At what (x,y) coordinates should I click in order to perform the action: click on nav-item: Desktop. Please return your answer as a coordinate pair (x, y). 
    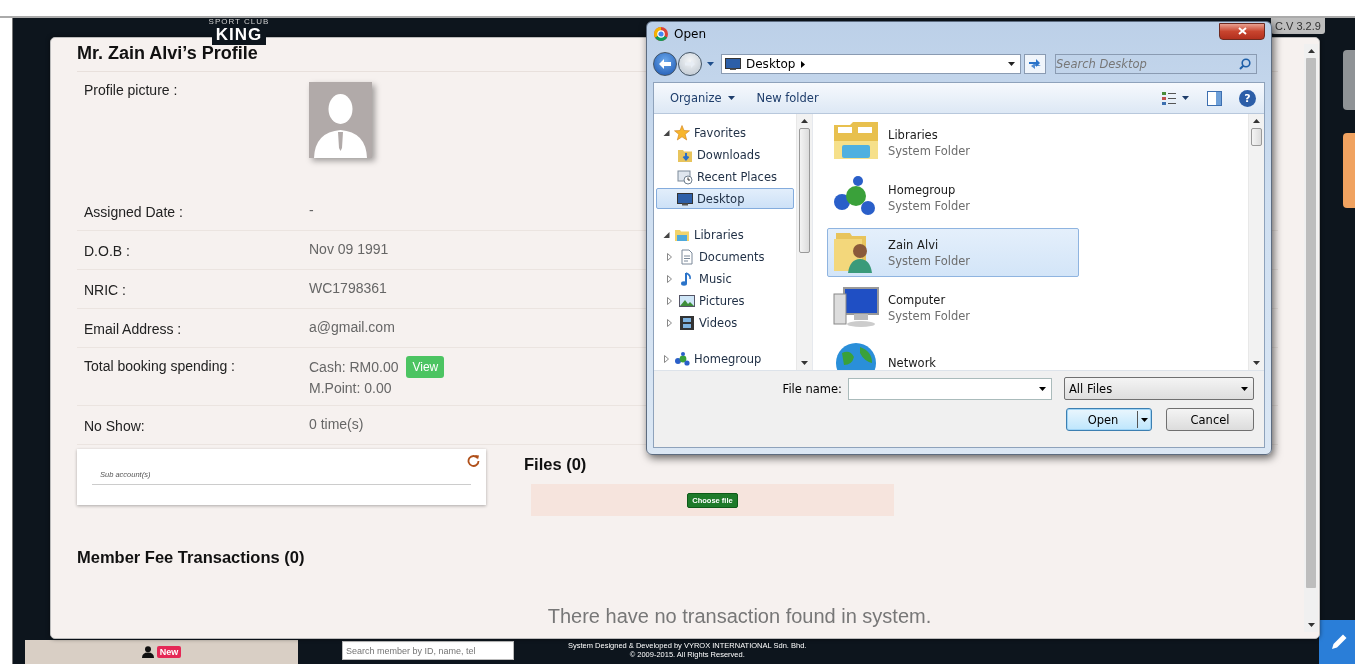
    Looking at the image, I should click on (725, 198).